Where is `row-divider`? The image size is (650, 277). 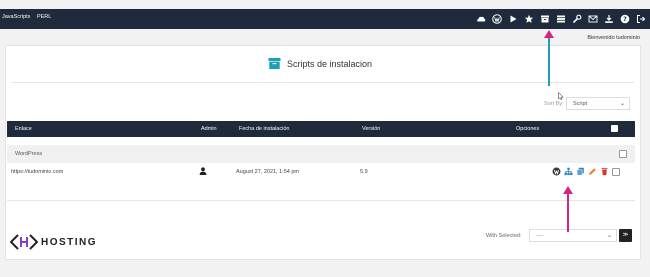
row-divider is located at coordinates (321, 200).